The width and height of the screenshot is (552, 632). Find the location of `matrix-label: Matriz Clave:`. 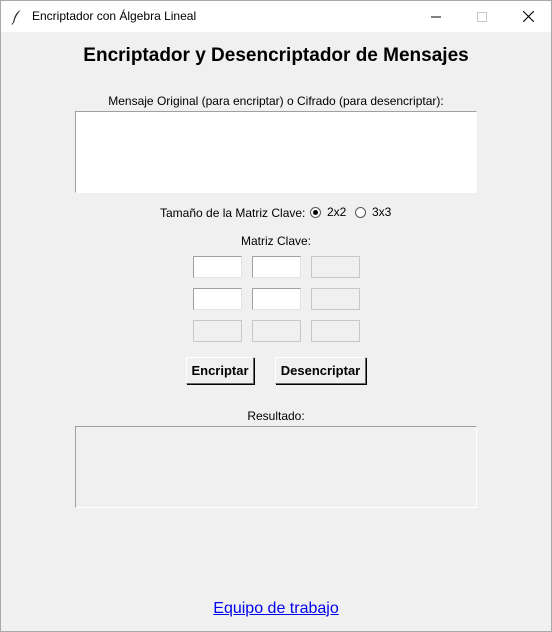

matrix-label: Matriz Clave: is located at coordinates (275, 241).